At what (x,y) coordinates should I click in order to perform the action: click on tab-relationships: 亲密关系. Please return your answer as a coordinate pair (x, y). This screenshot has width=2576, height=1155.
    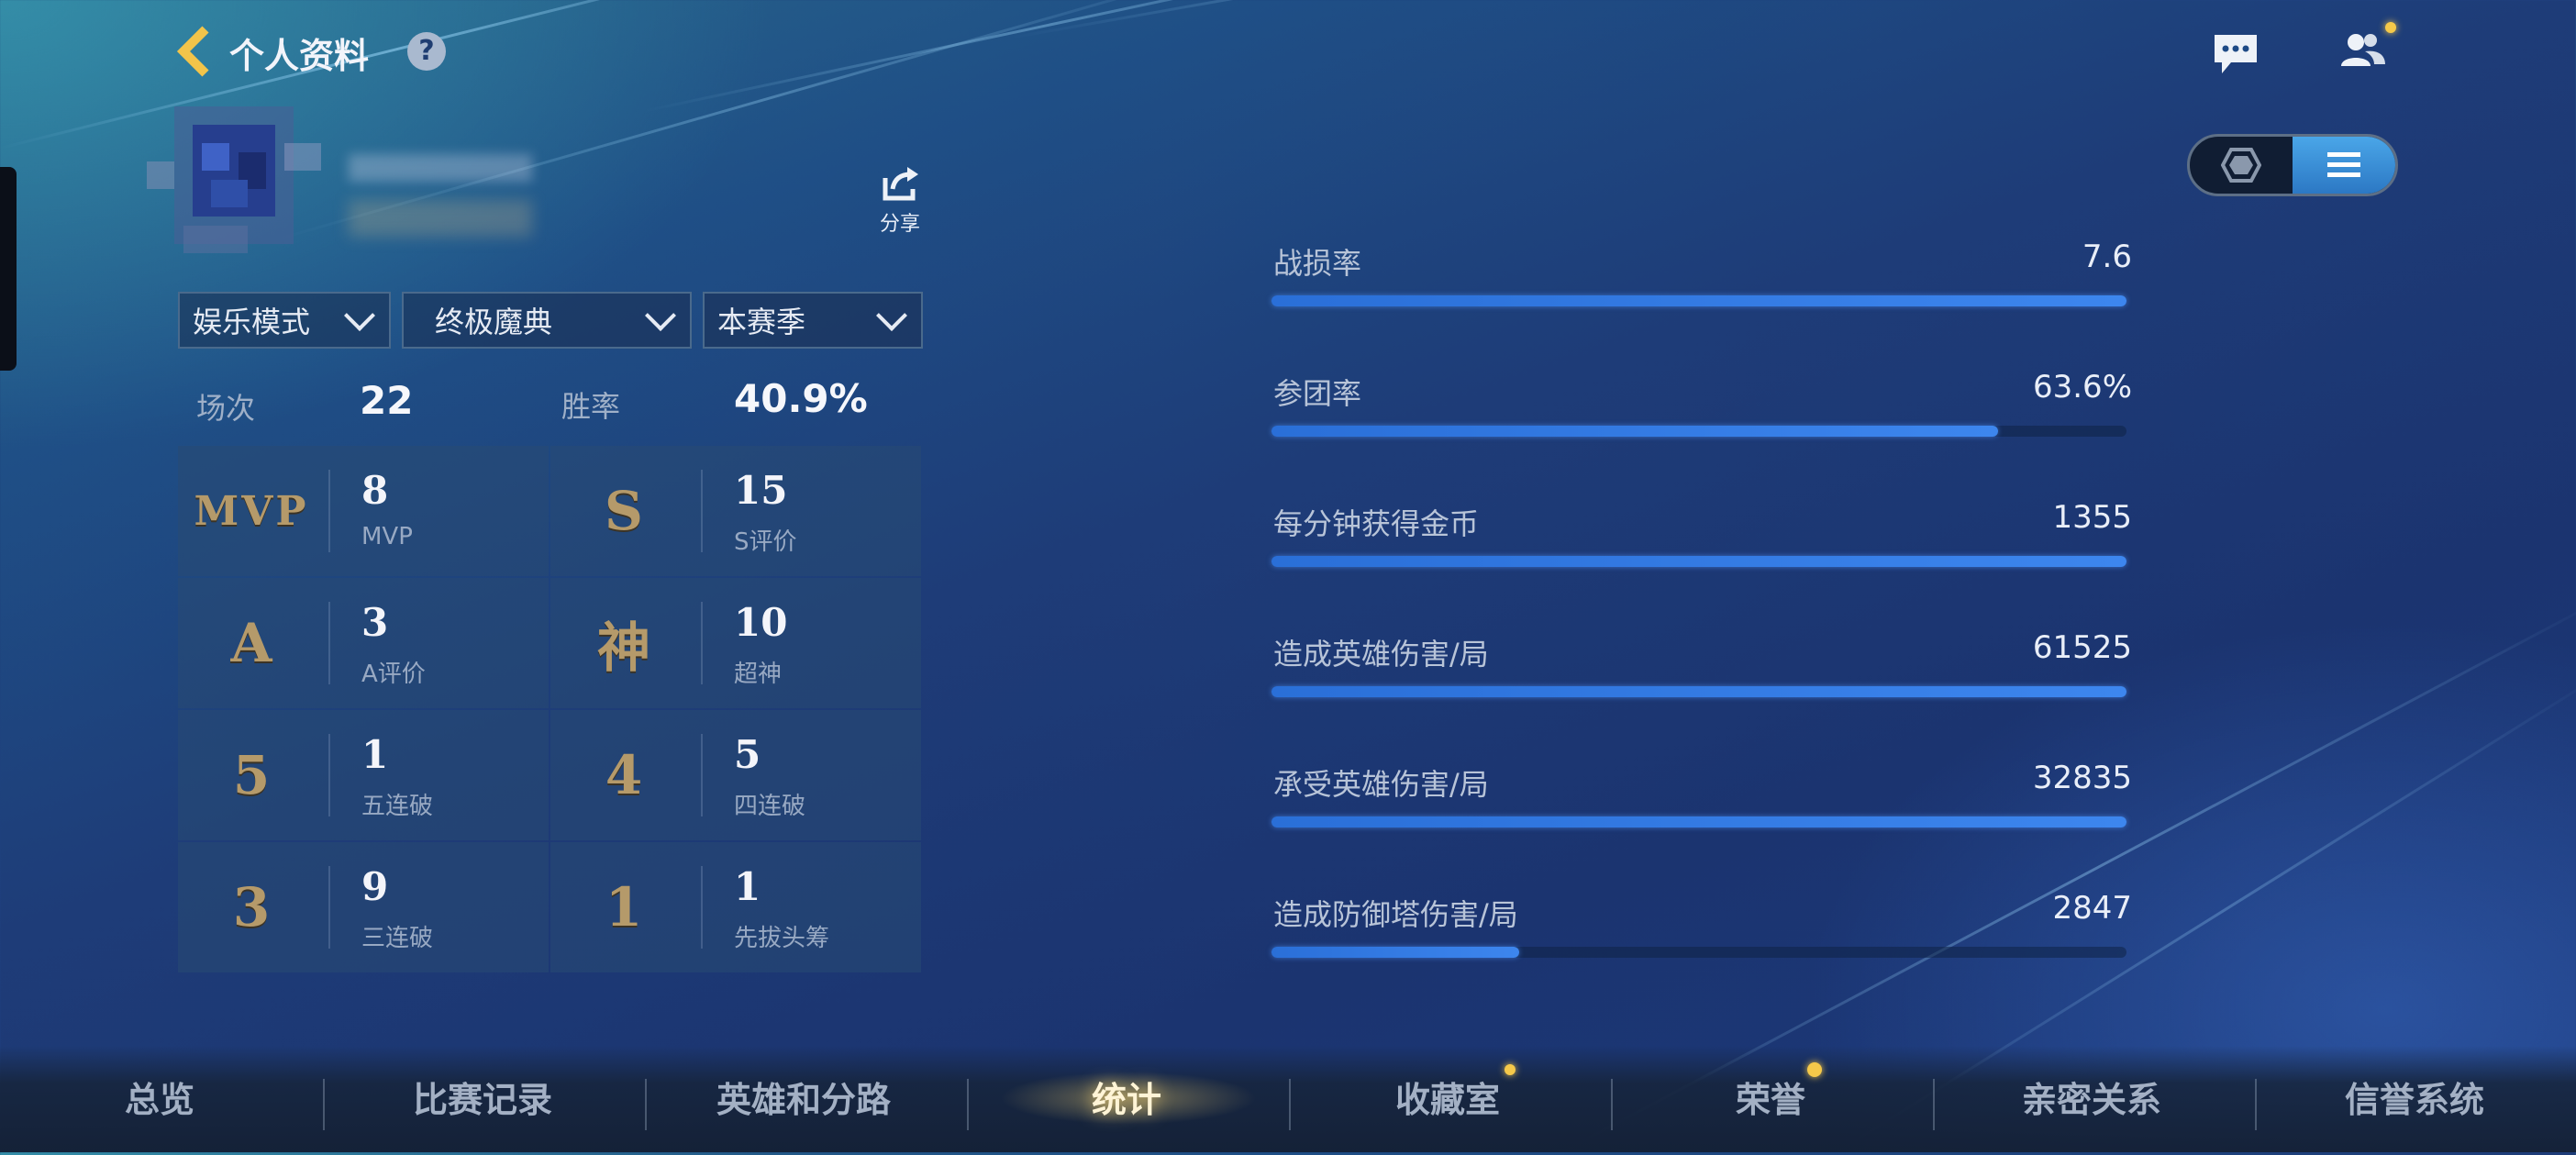
    Looking at the image, I should click on (2091, 1097).